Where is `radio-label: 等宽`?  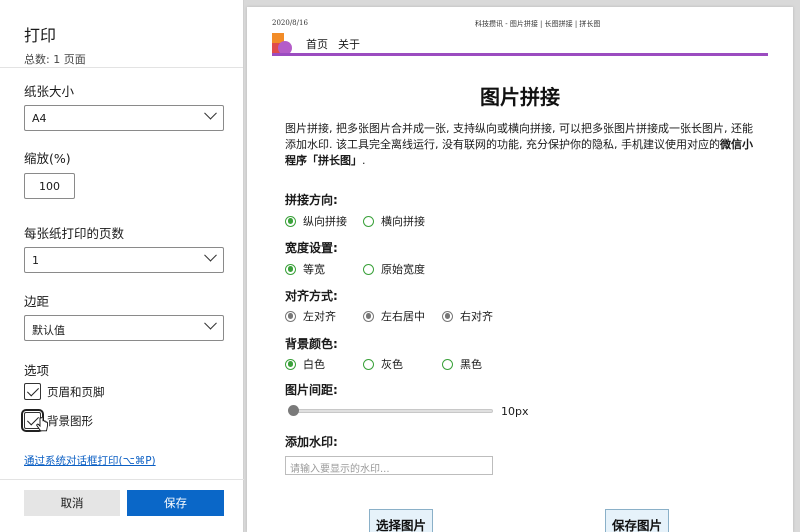
radio-label: 等宽 is located at coordinates (314, 269).